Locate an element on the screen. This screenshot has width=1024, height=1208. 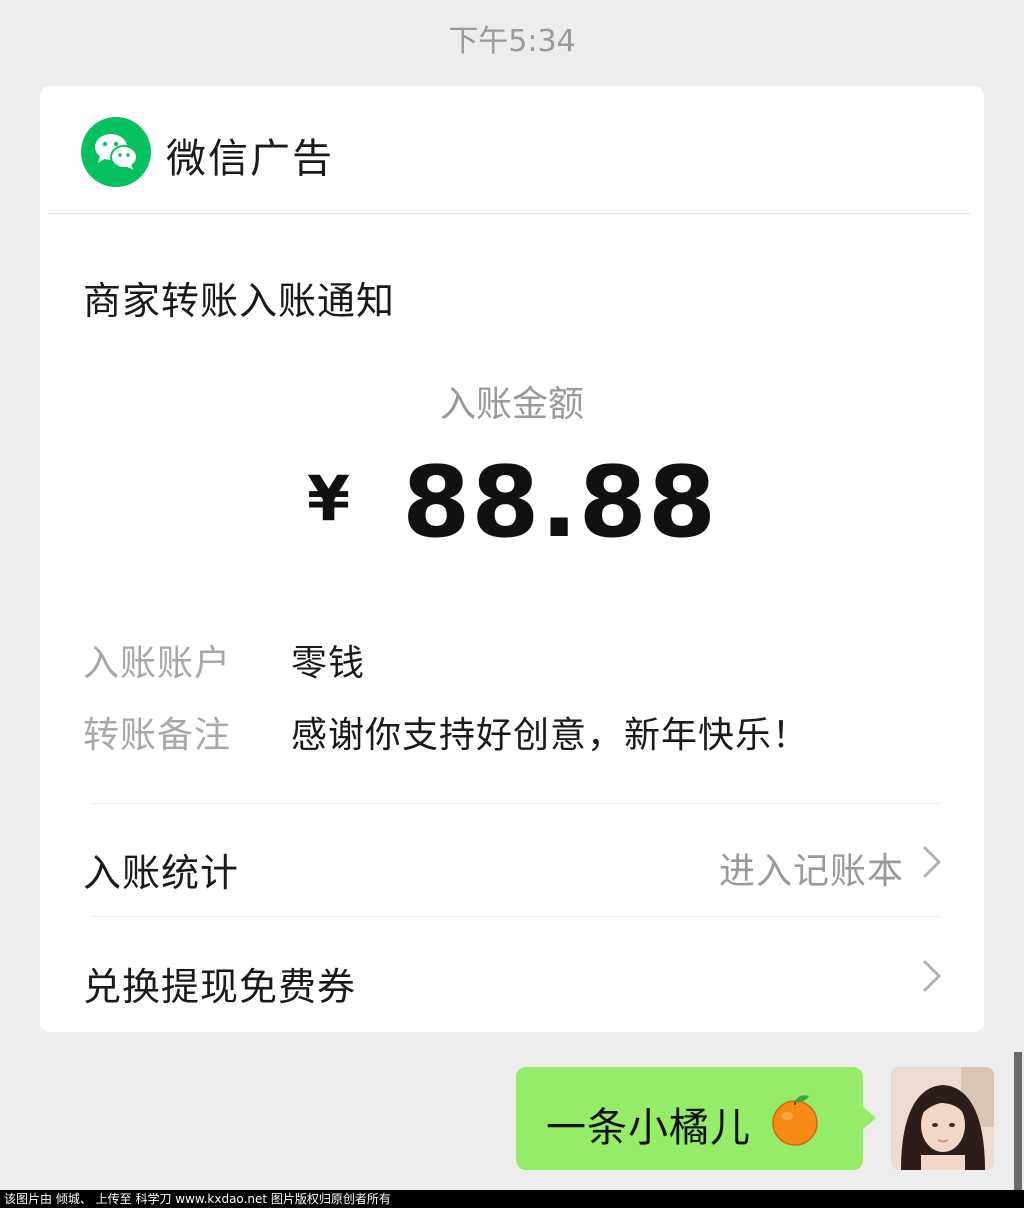
amount-row: ¥88.88 is located at coordinates (512, 506).